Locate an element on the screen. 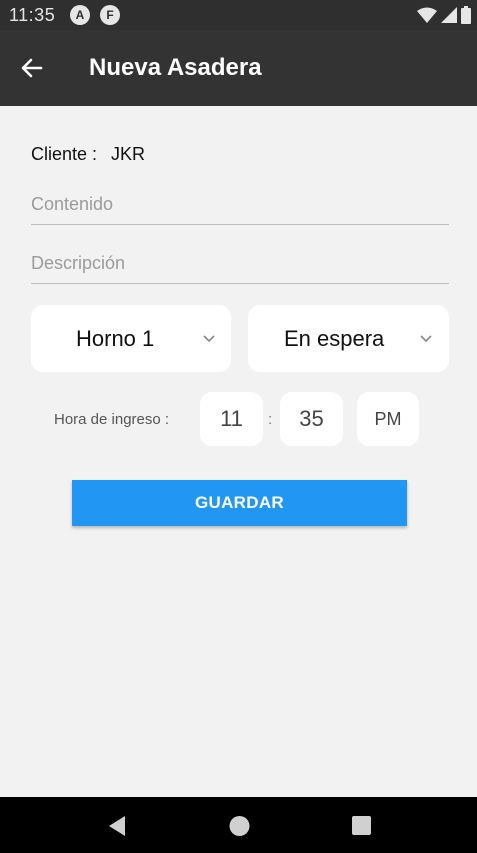 This screenshot has width=477, height=853. app-bar: Nueva Asadera is located at coordinates (238, 68).